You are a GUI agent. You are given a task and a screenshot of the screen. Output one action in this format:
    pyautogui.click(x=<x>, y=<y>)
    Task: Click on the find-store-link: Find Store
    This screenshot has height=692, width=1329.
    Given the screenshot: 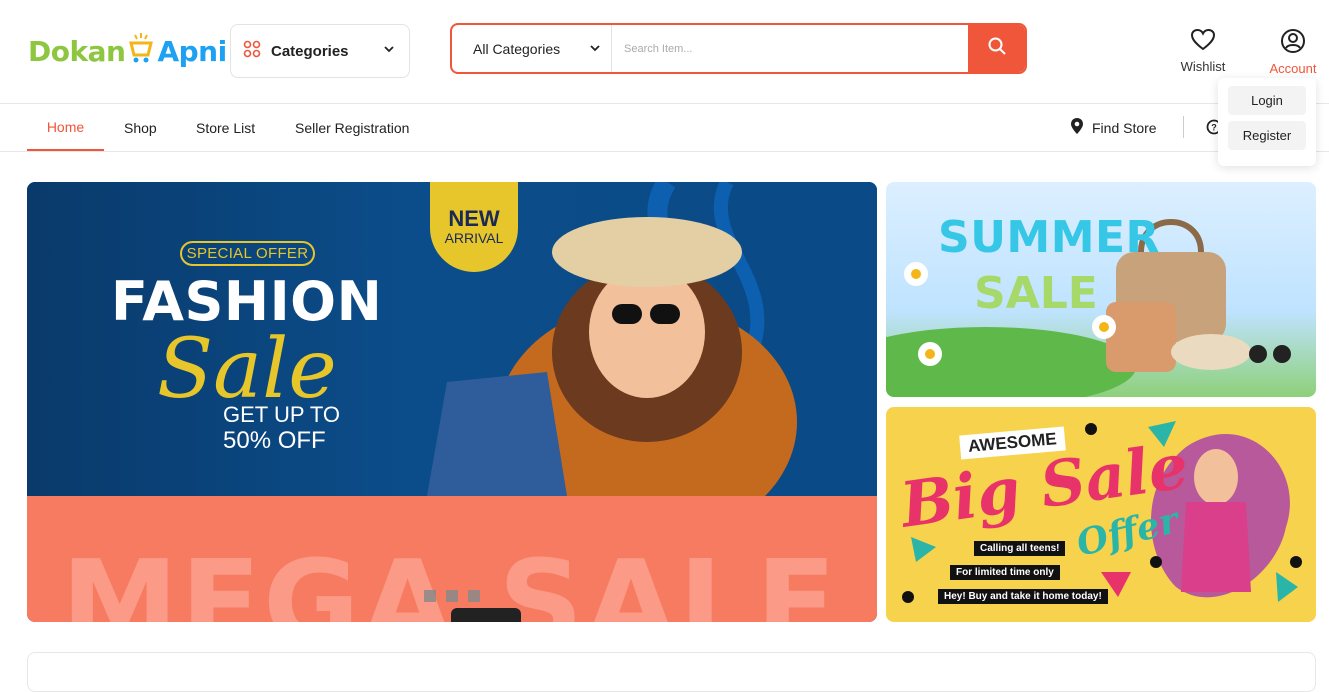 What is the action you would take?
    pyautogui.click(x=1113, y=127)
    